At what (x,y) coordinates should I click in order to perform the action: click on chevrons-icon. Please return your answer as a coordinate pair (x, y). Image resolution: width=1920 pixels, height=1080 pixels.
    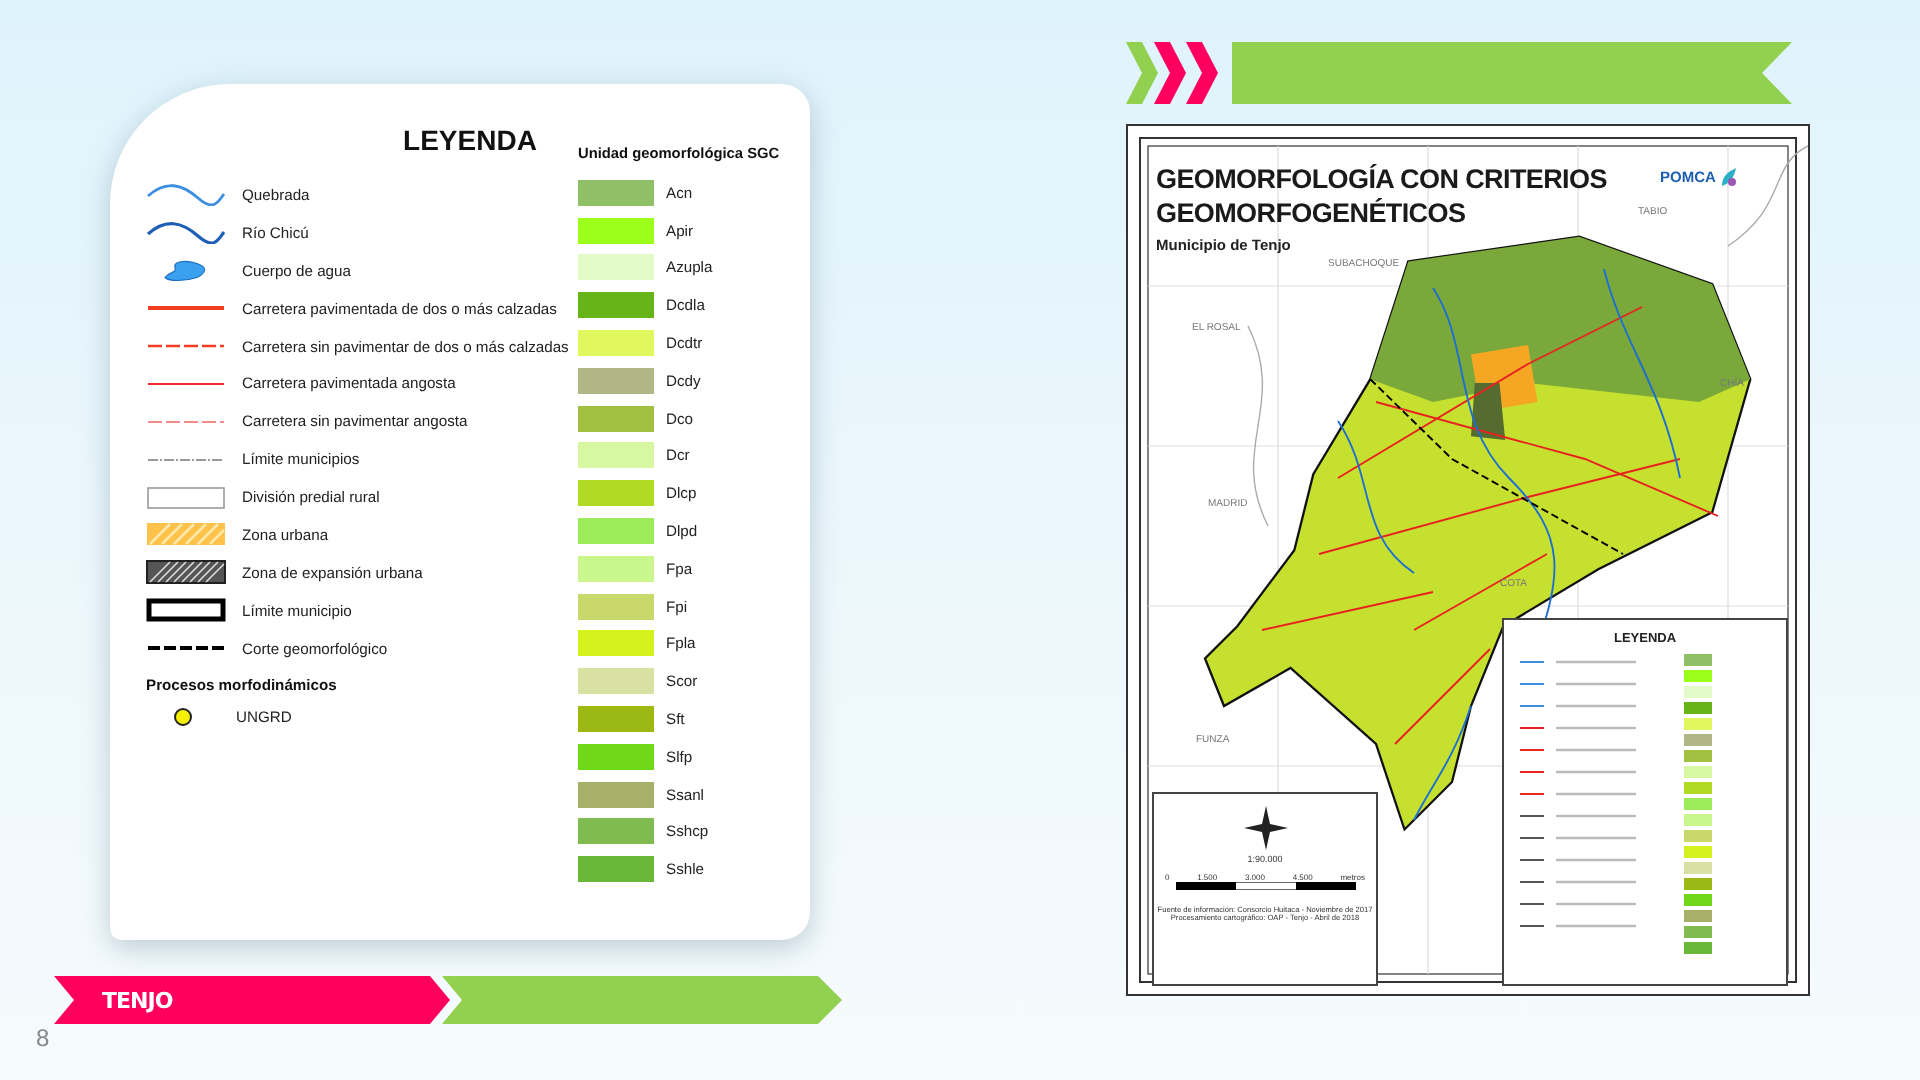
    Looking at the image, I should click on (1173, 72).